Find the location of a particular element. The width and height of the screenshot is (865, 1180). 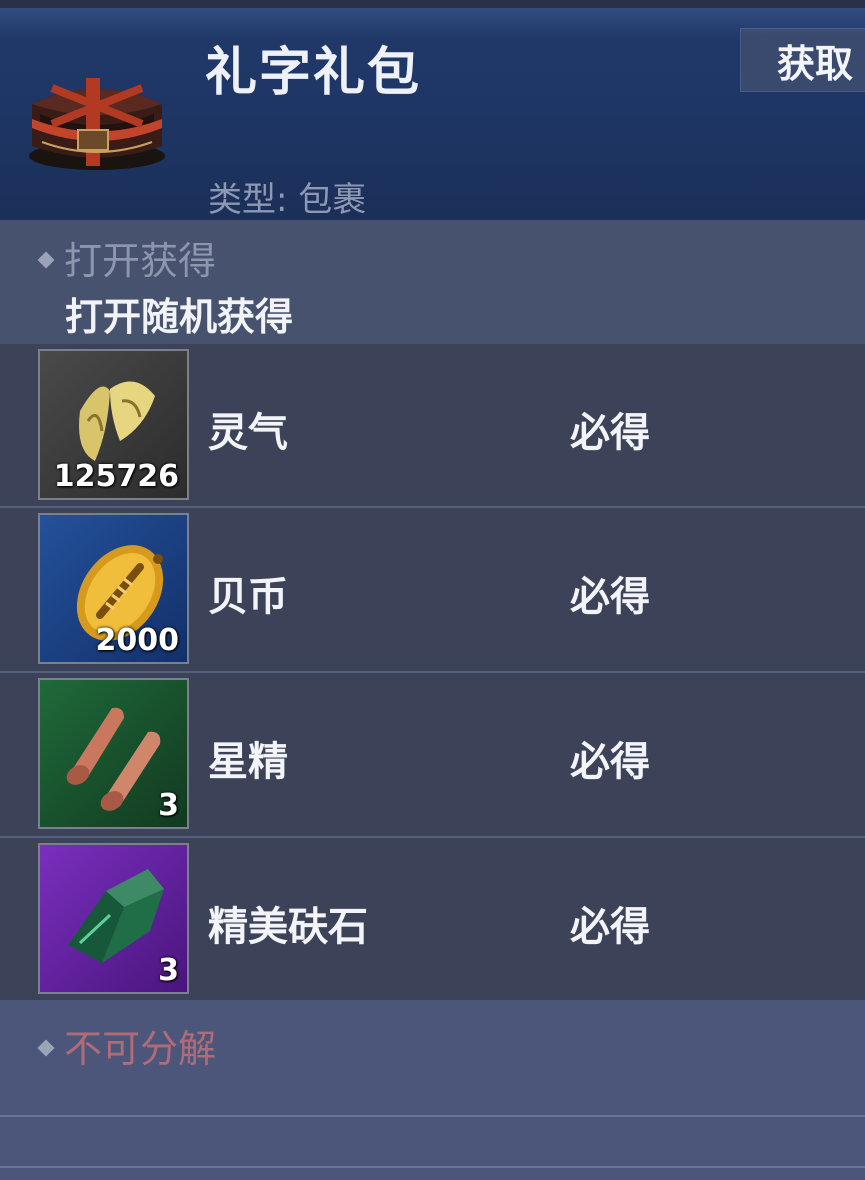

package-title: 礼字礼包 is located at coordinates (313, 73).